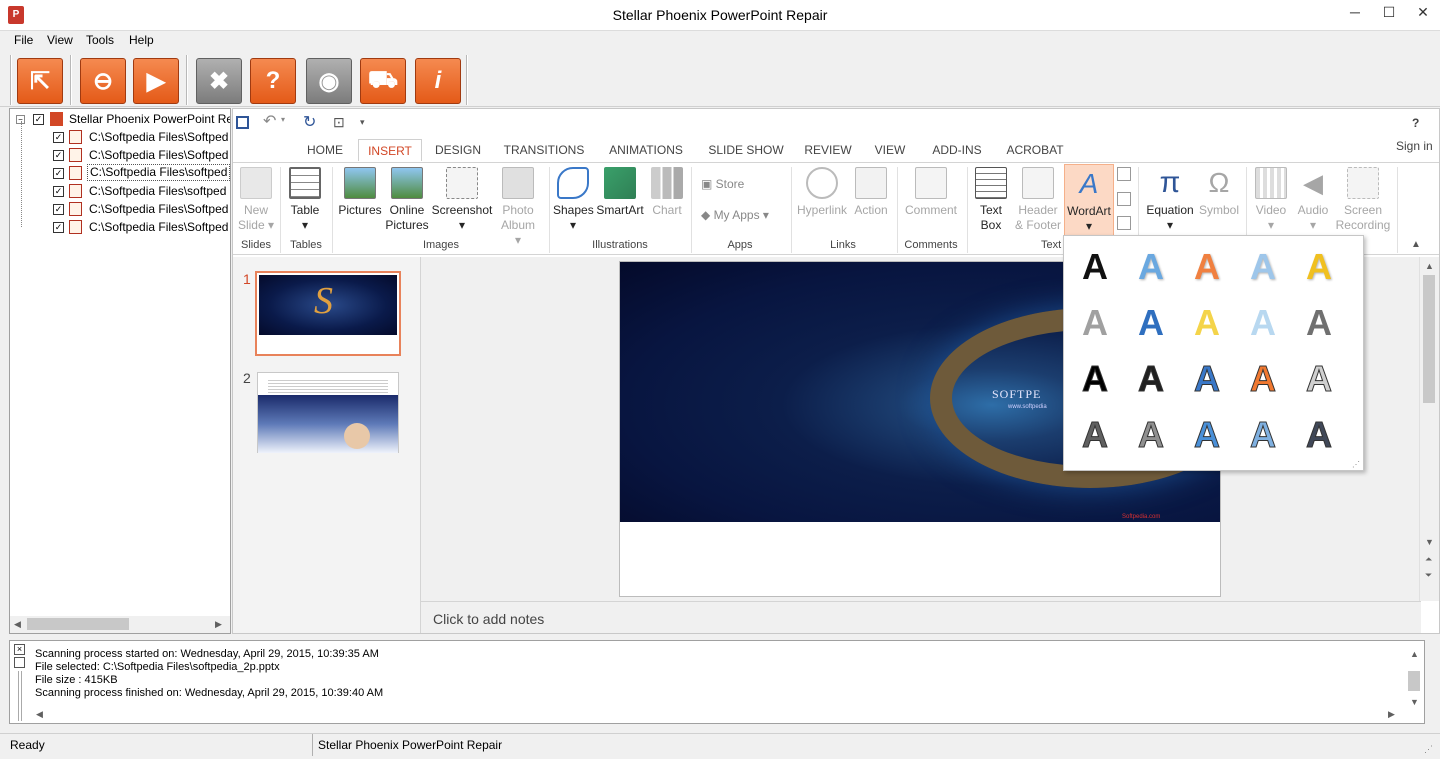  What do you see at coordinates (438, 81) in the screenshot?
I see `about-button: i` at bounding box center [438, 81].